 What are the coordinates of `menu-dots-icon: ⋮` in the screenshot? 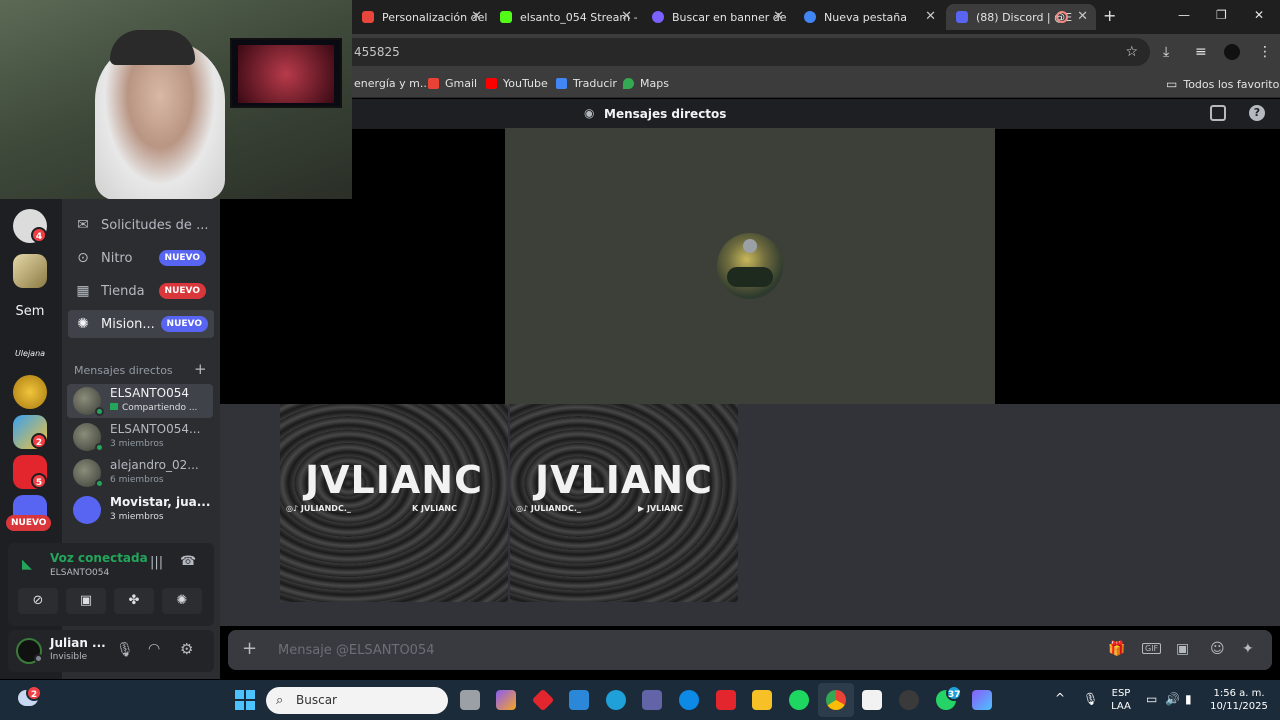 It's located at (1265, 52).